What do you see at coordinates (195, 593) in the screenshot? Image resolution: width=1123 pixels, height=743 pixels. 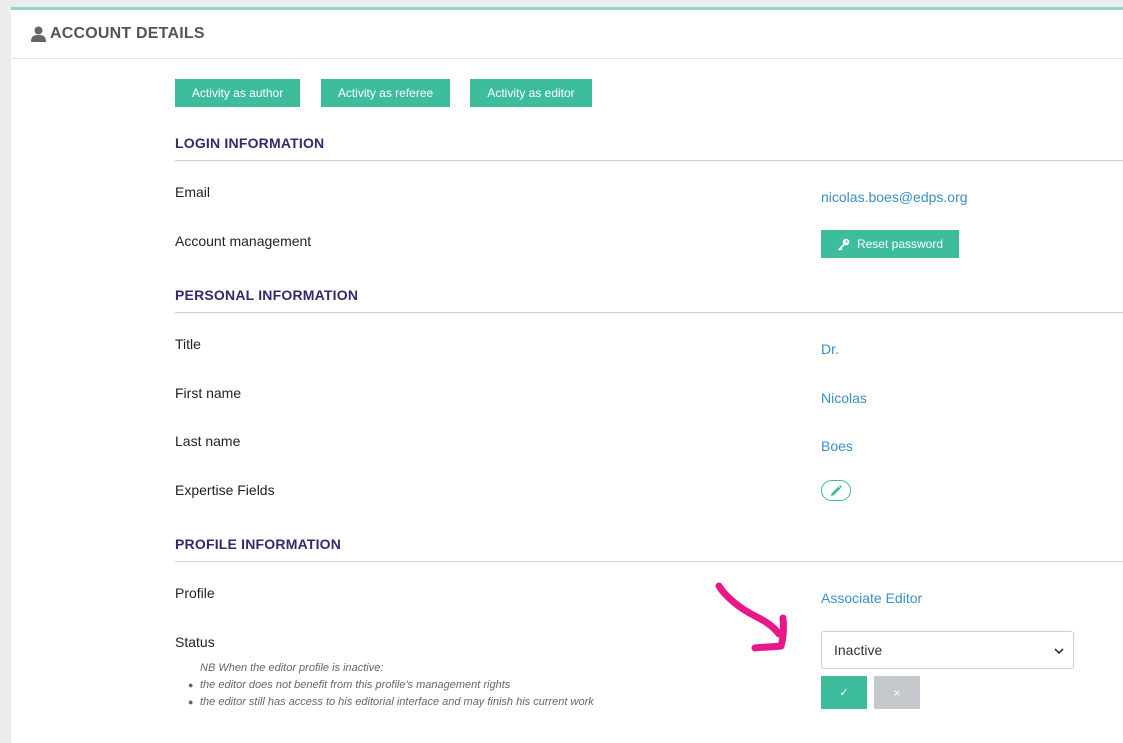 I see `profile-label: Profile` at bounding box center [195, 593].